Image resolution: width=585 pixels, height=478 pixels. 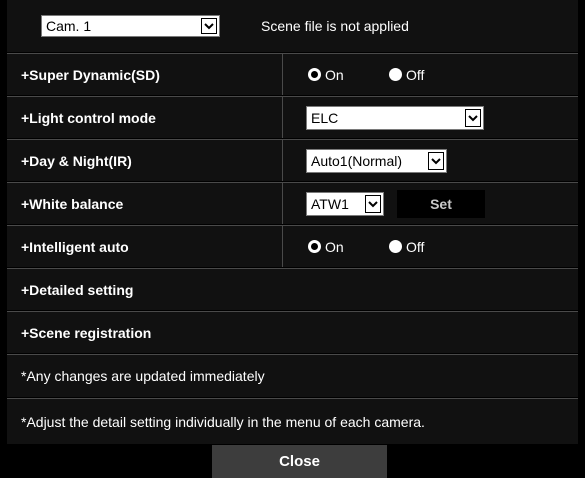 What do you see at coordinates (330, 204) in the screenshot?
I see `white-balance-value: ATW1` at bounding box center [330, 204].